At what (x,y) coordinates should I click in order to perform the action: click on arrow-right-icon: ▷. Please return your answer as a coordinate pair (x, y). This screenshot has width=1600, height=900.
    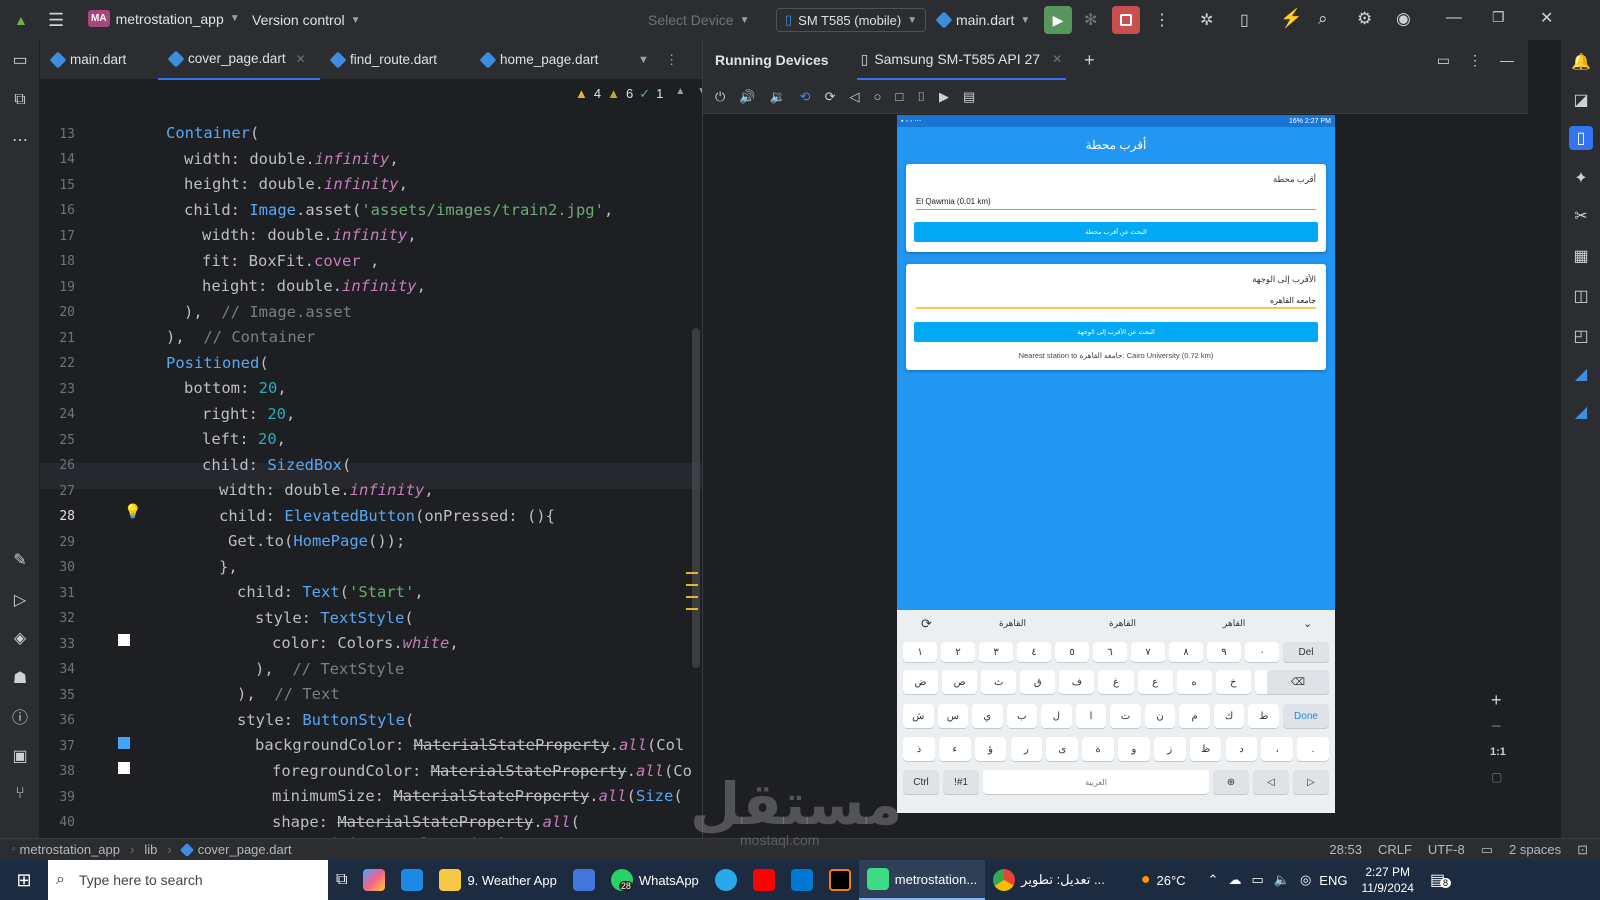
    Looking at the image, I should click on (1311, 782).